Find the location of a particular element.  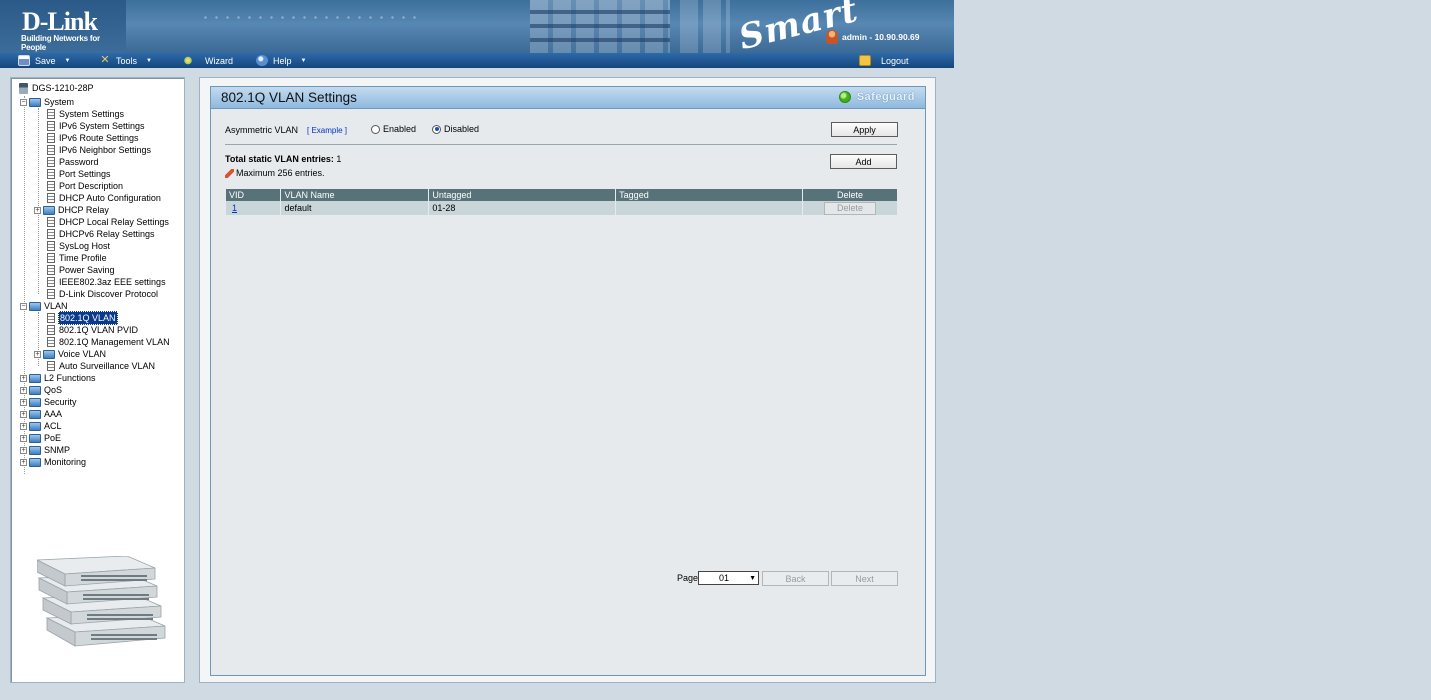

tree-folder-label: SNMP is located at coordinates (57, 450).